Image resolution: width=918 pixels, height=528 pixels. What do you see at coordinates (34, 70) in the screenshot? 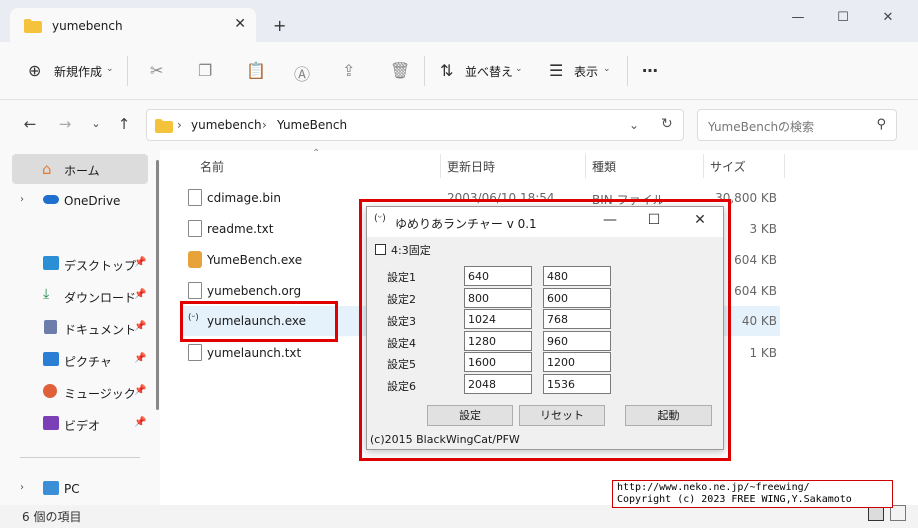
I see `new-plus-icon: ⊕` at bounding box center [34, 70].